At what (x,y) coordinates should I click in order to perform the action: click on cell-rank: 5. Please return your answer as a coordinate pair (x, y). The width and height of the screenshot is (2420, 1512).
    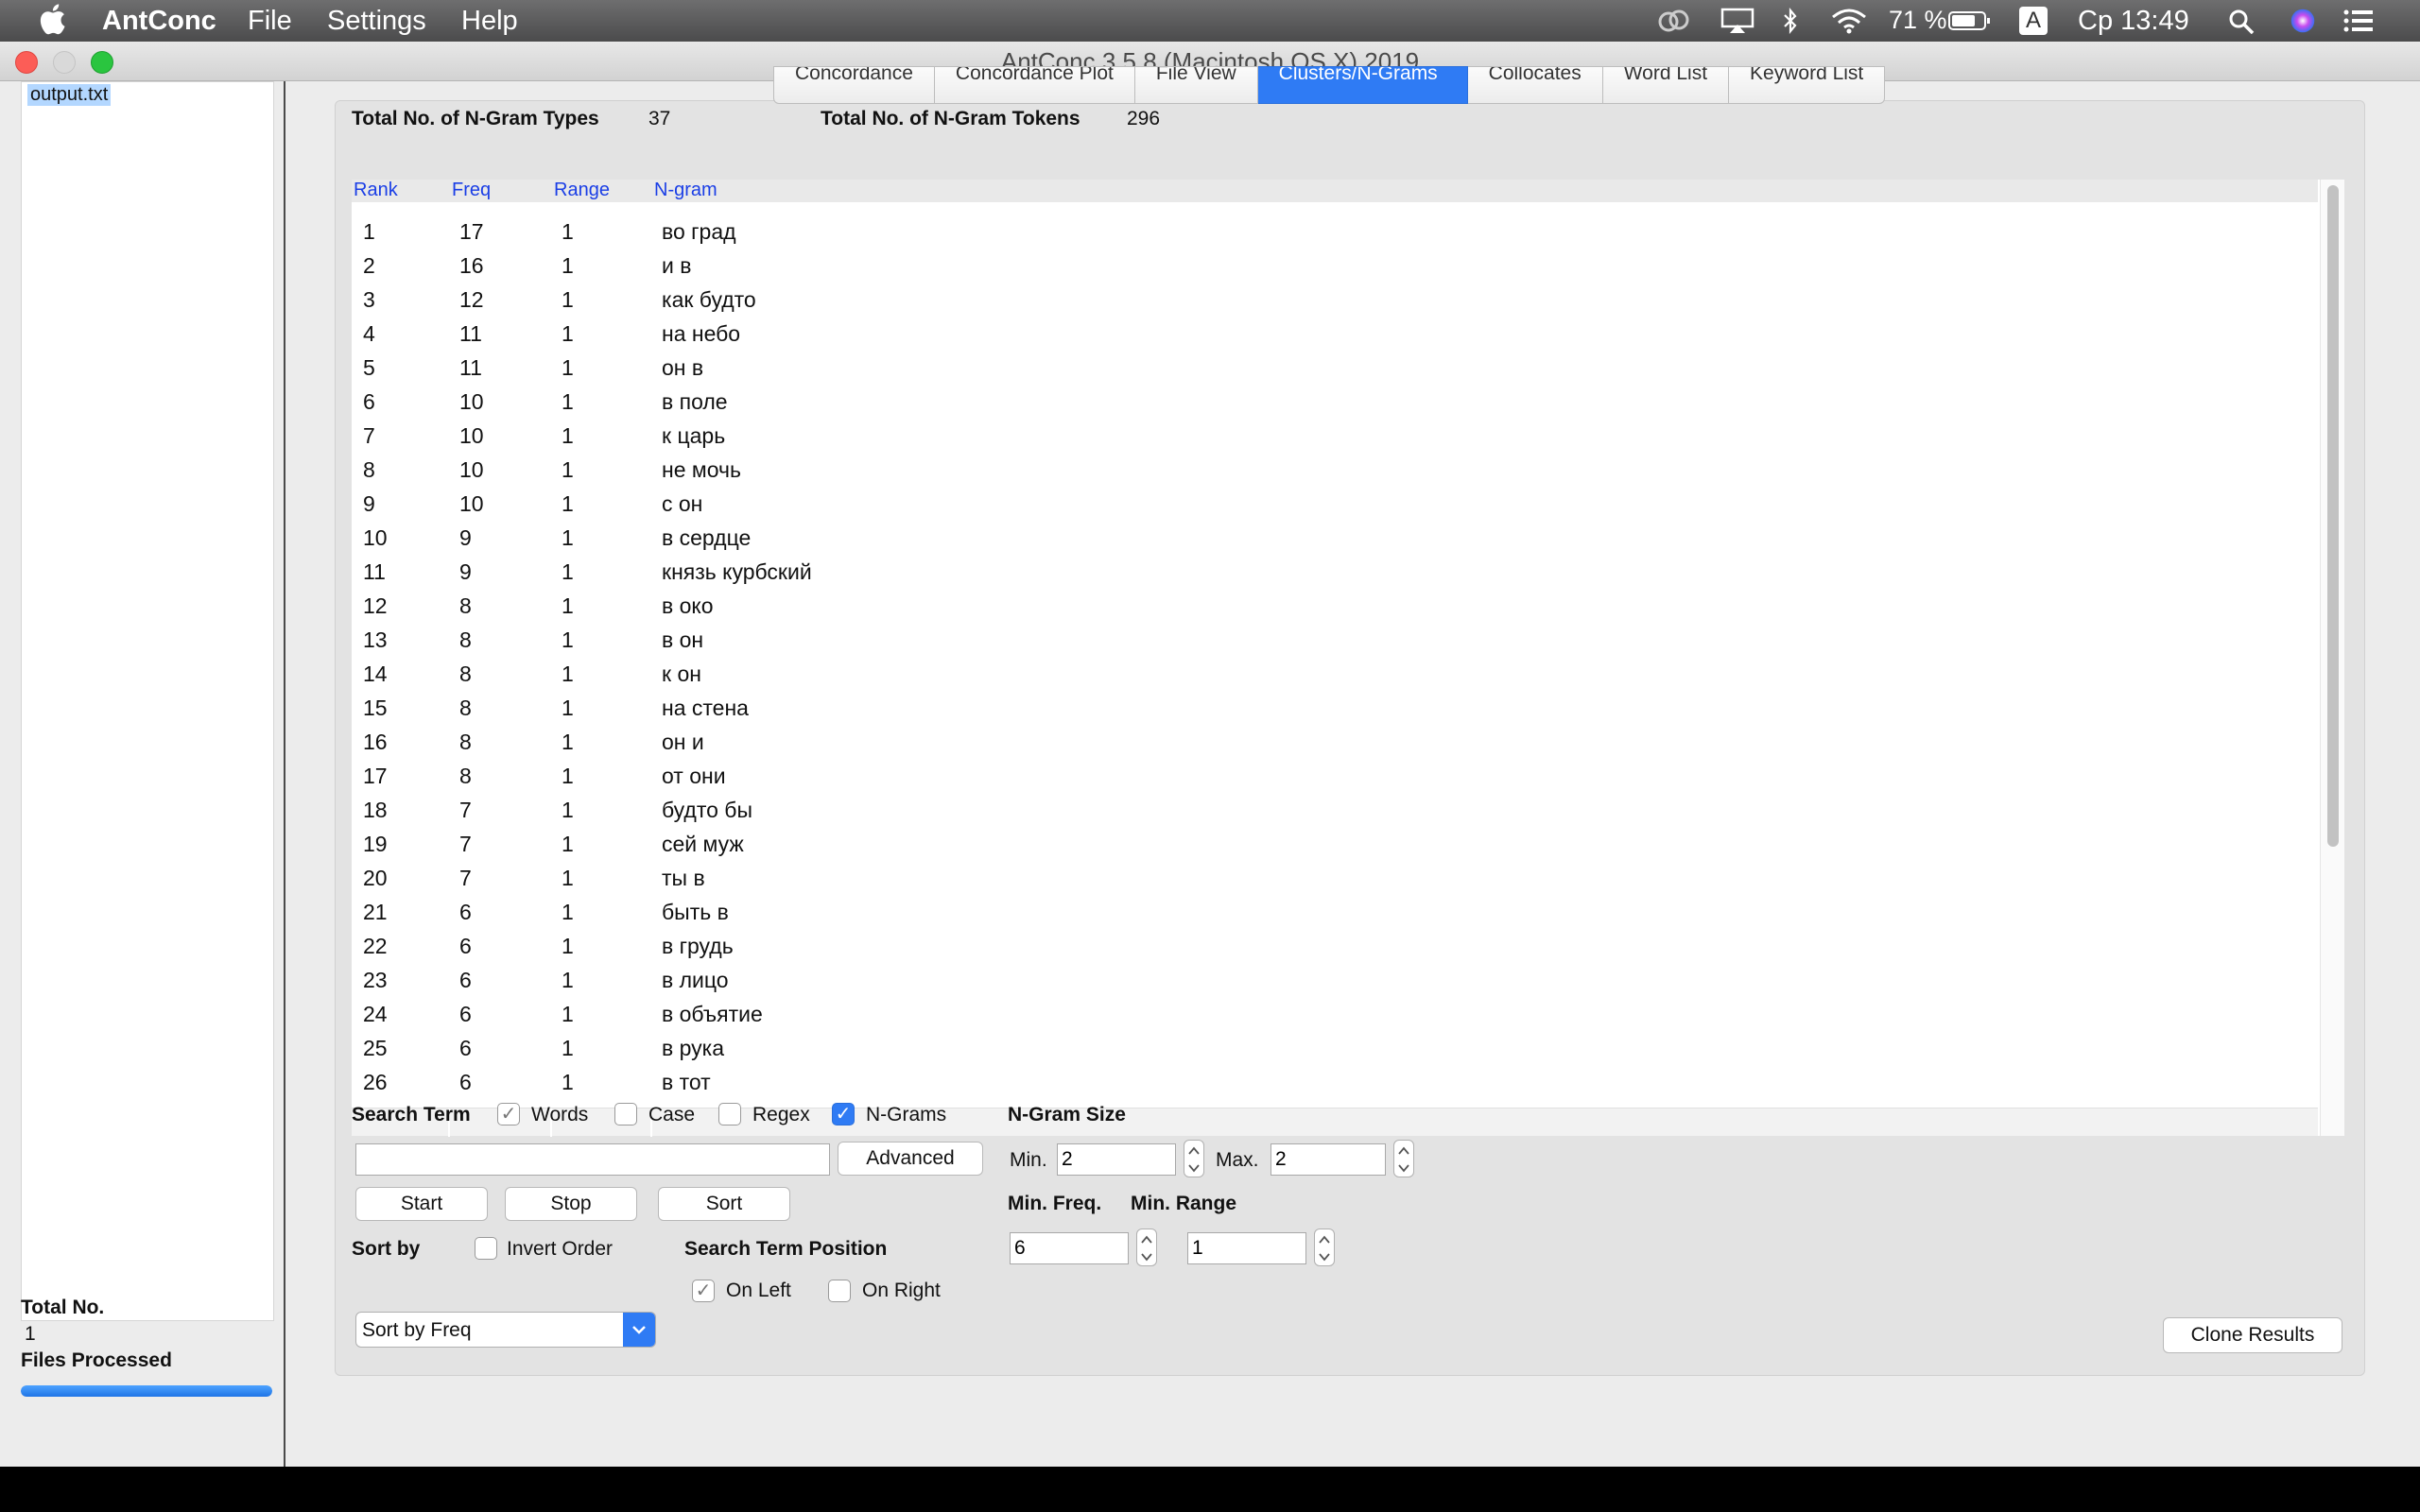
    Looking at the image, I should click on (369, 367).